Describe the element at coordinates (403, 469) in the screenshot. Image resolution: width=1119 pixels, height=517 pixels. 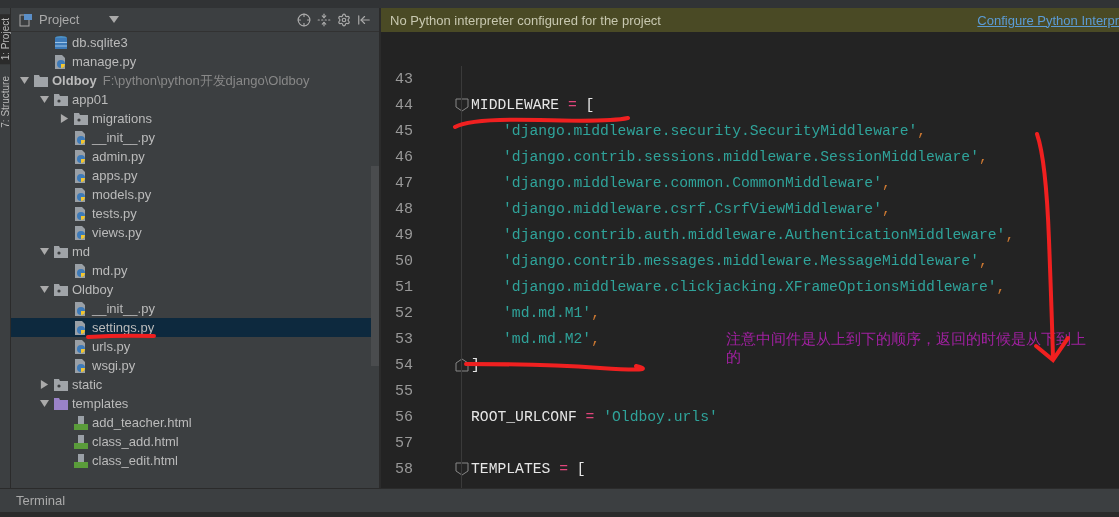
I see `line-number: 58` at that location.